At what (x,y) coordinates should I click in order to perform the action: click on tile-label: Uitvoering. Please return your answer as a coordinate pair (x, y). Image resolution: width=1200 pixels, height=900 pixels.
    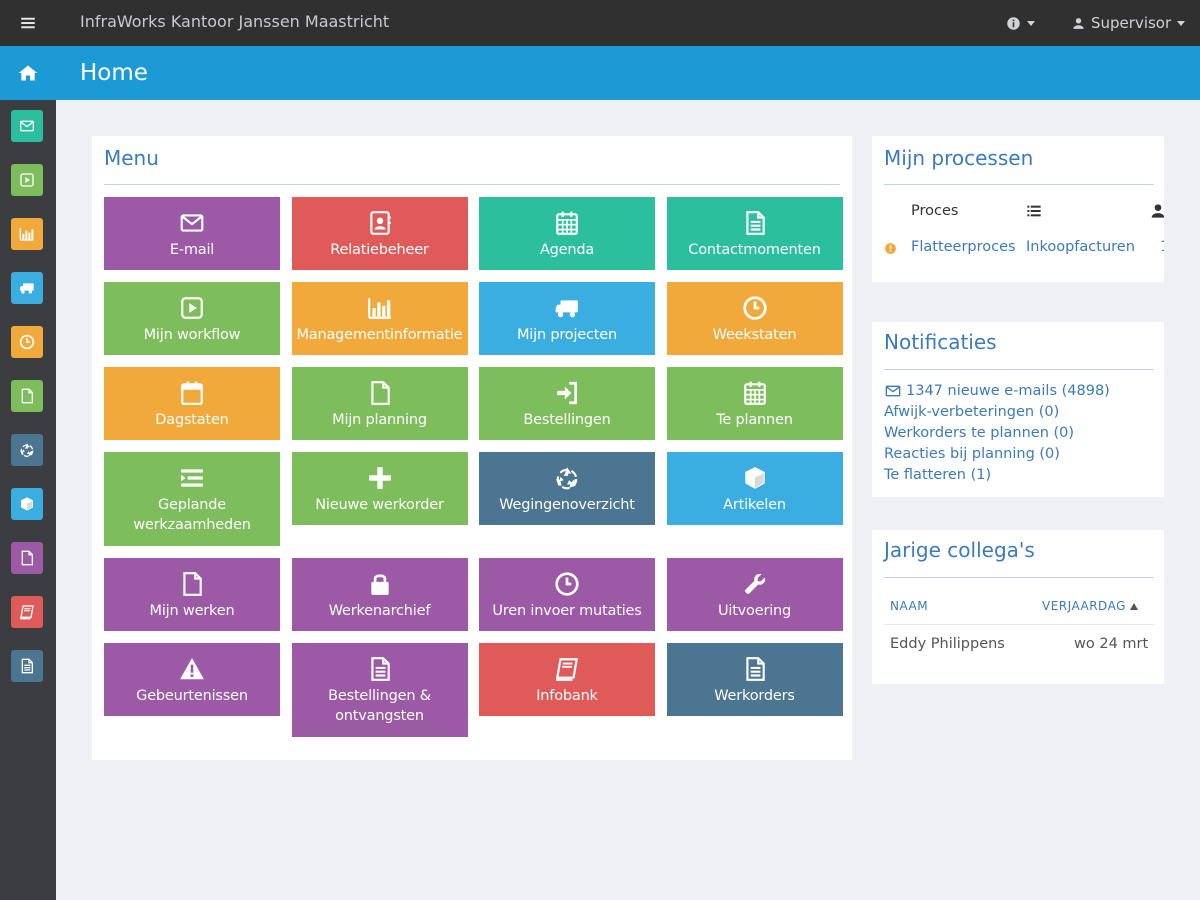
    Looking at the image, I should click on (754, 611).